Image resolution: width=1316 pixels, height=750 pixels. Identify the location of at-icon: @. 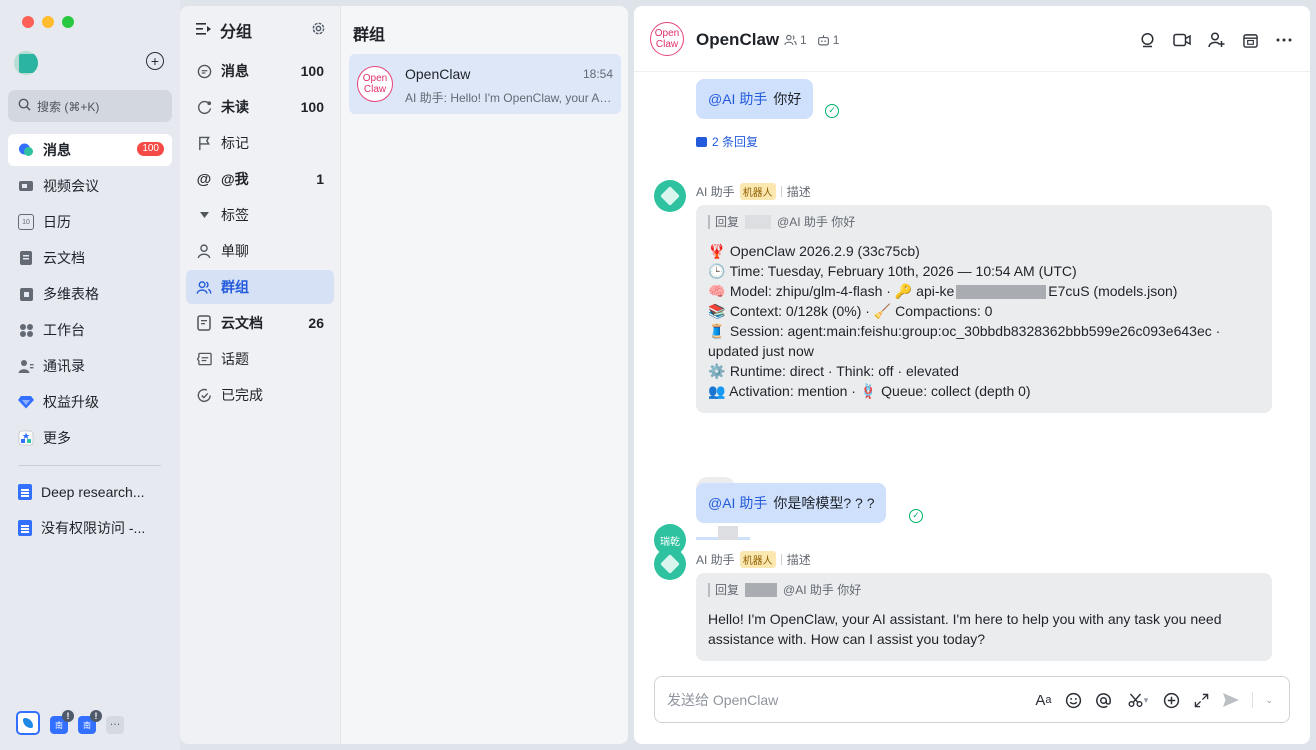
(204, 179).